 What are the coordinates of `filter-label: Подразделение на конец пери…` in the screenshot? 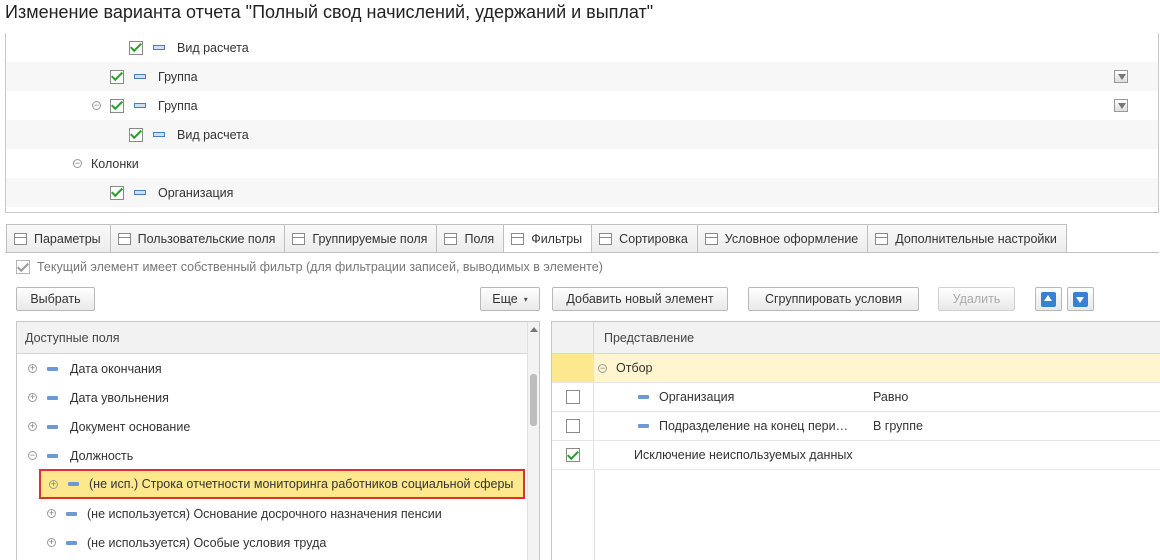 It's located at (754, 426).